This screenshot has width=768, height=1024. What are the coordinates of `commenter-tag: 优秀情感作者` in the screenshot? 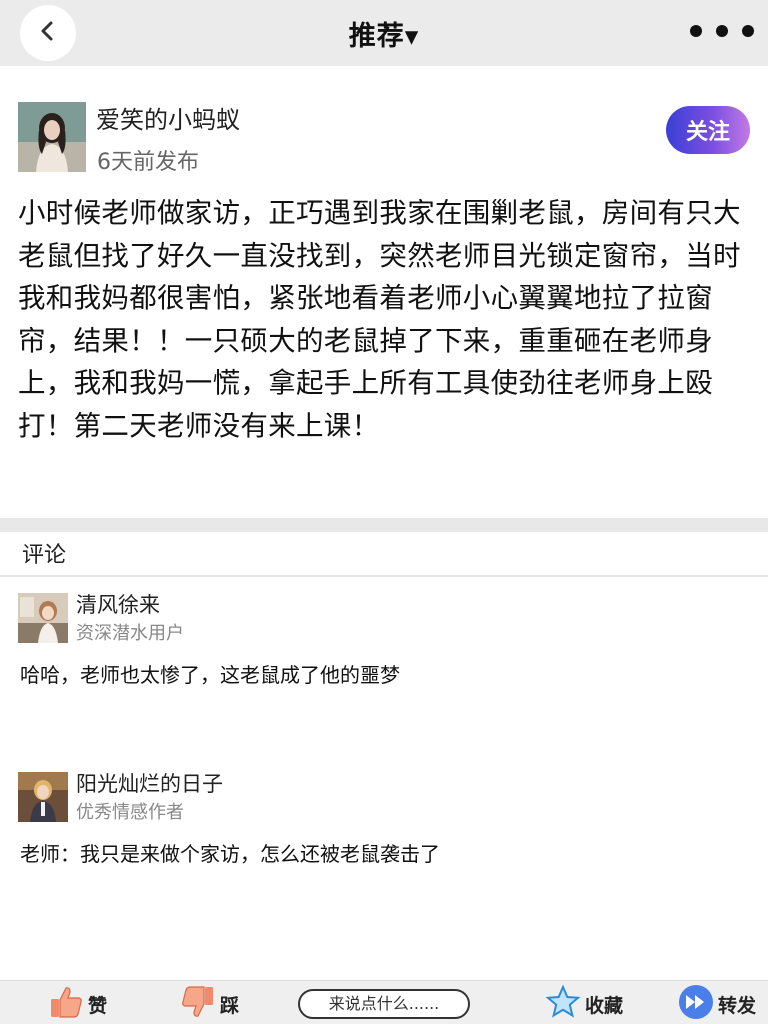 It's located at (130, 812).